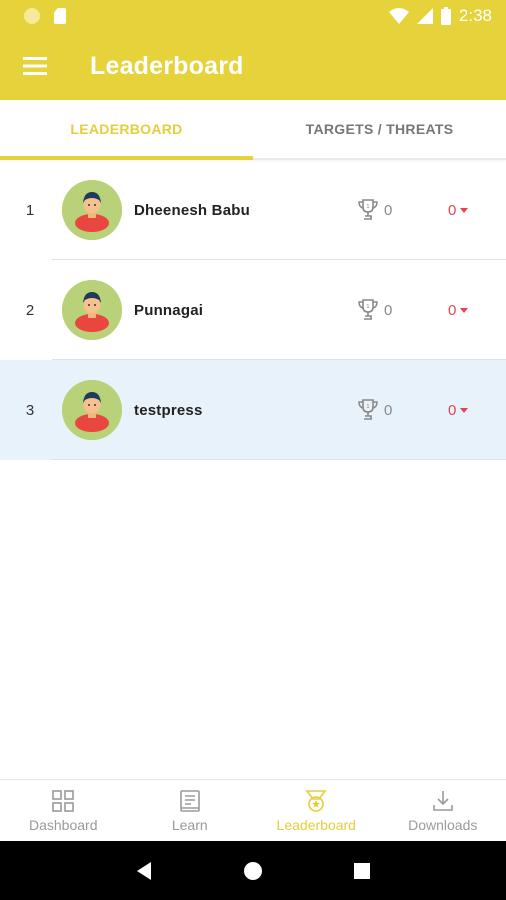 The image size is (506, 900). Describe the element at coordinates (362, 871) in the screenshot. I see `recents-icon` at that location.